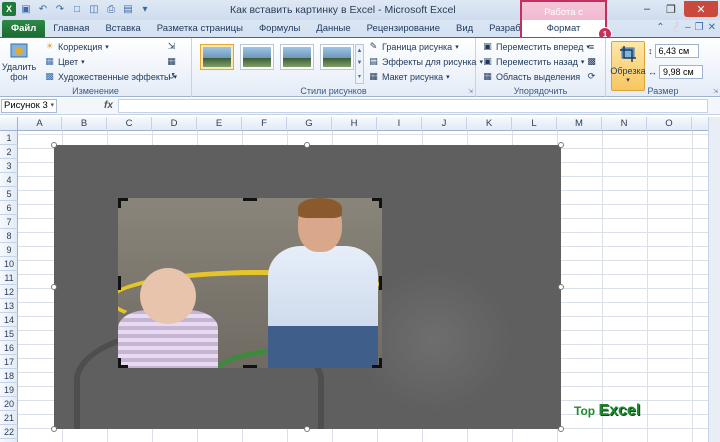 The width and height of the screenshot is (720, 442). Describe the element at coordinates (9, 208) in the screenshot. I see `row-header: 6` at that location.